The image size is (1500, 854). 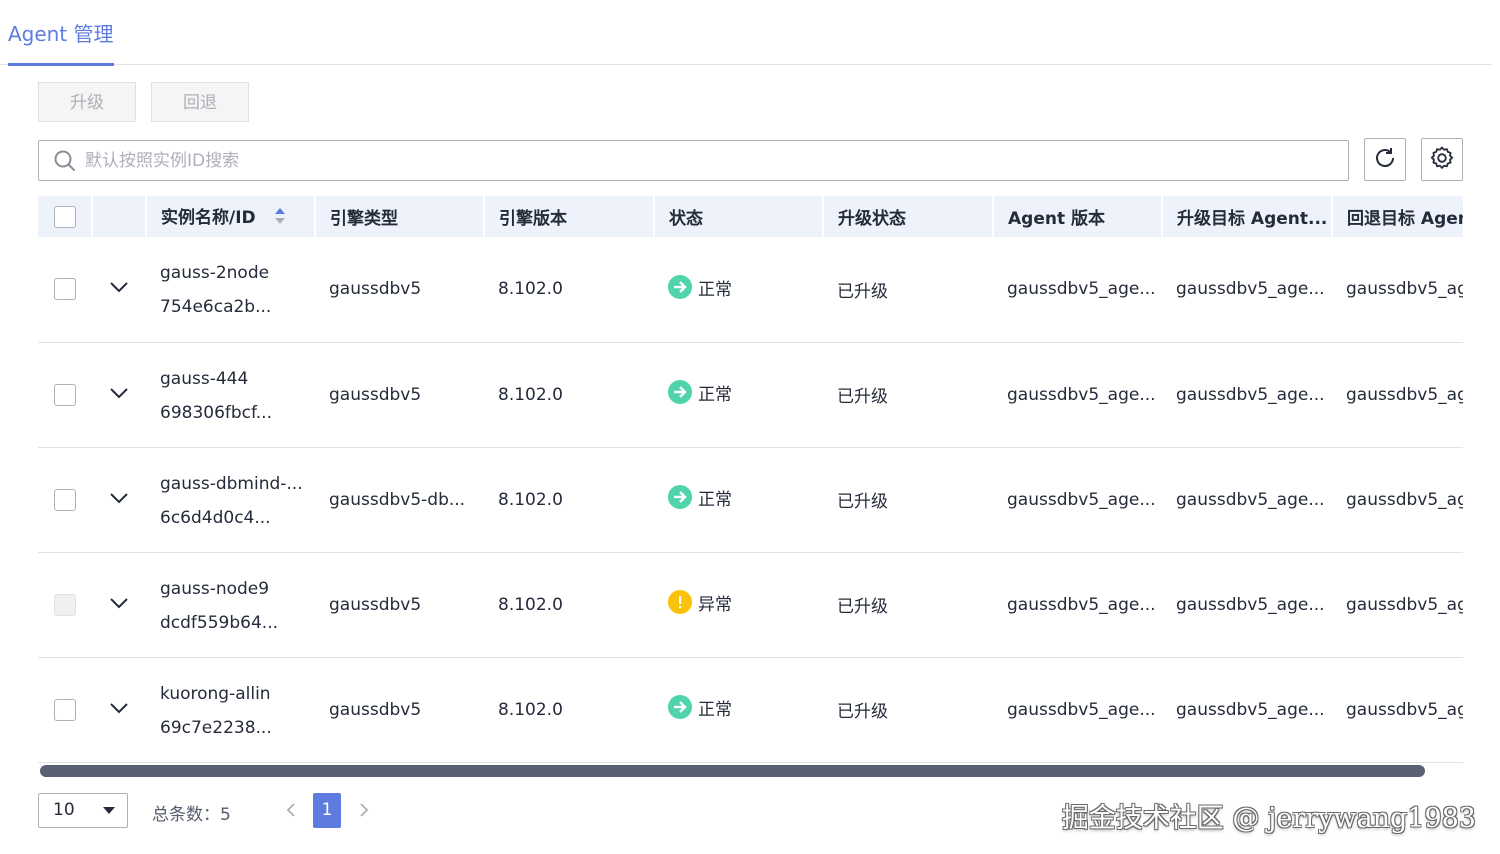 I want to click on prev-page-icon, so click(x=291, y=810).